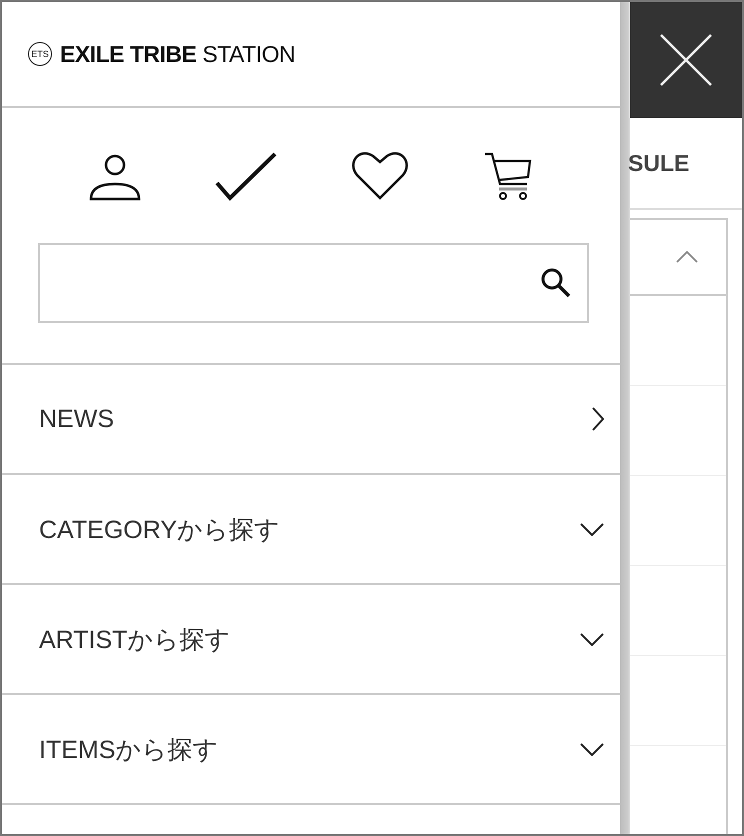 The width and height of the screenshot is (744, 836). I want to click on logo-text: EXILE TRIBE, so click(128, 54).